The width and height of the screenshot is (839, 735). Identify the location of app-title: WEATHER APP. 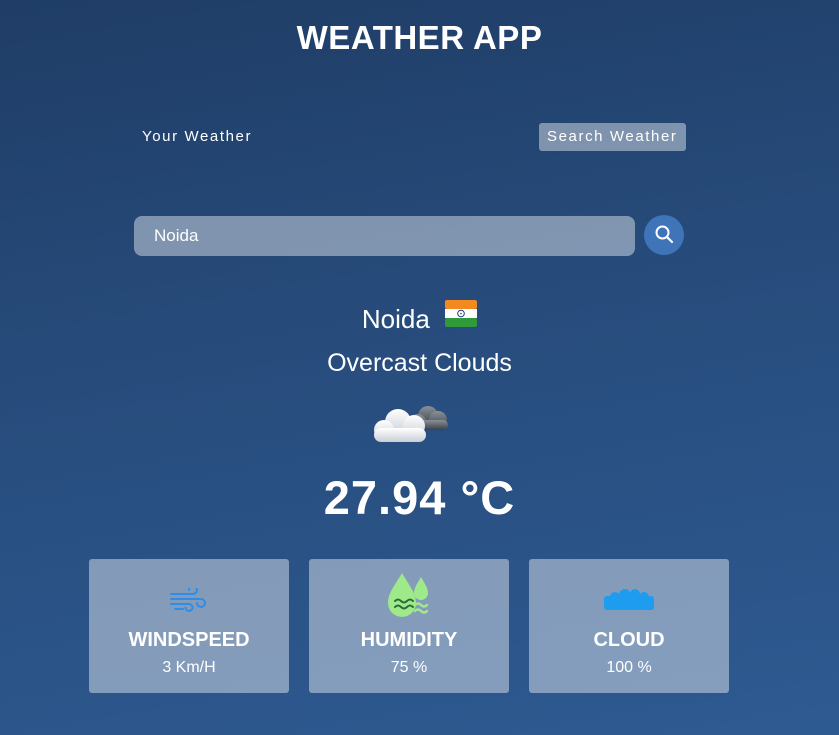
(419, 37).